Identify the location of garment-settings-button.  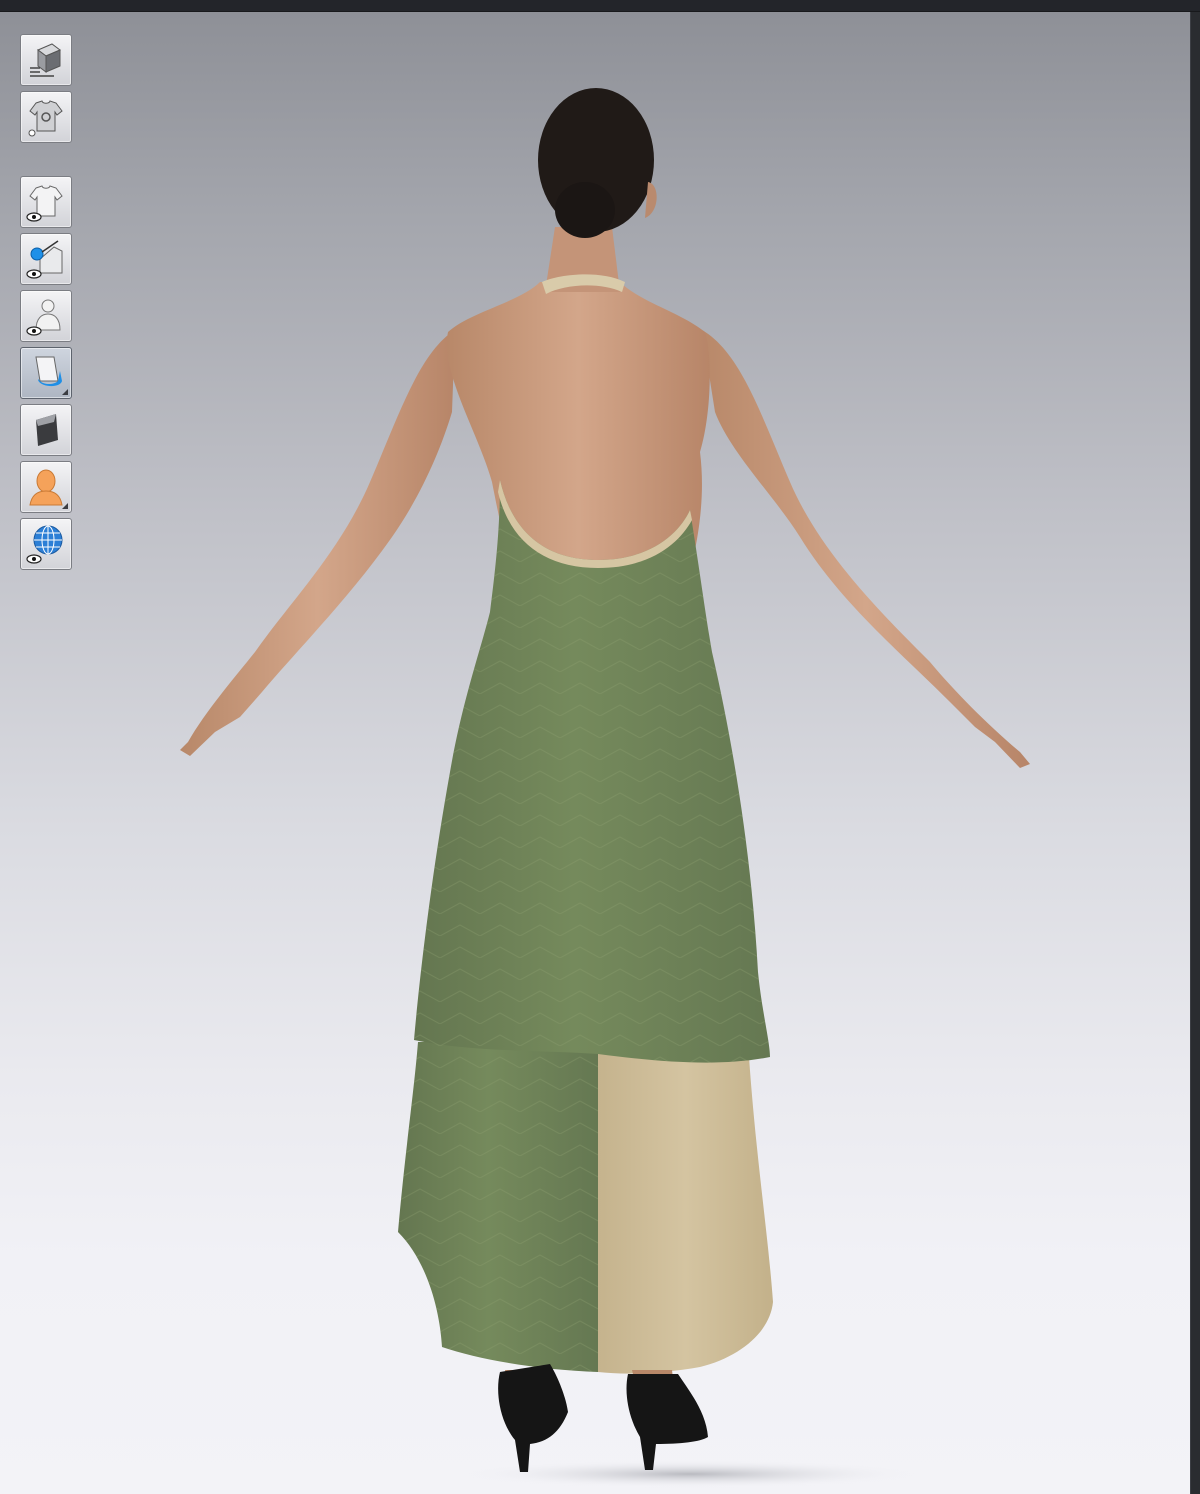
(46, 117).